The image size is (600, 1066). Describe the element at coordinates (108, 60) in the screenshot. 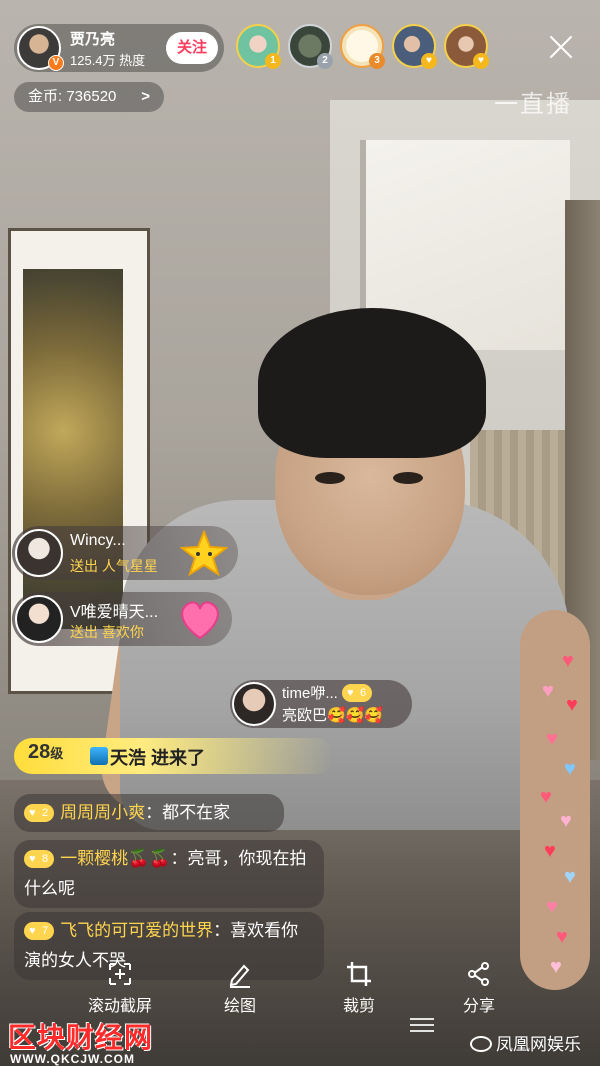

I see `host-heat: 125.4万 热度` at that location.